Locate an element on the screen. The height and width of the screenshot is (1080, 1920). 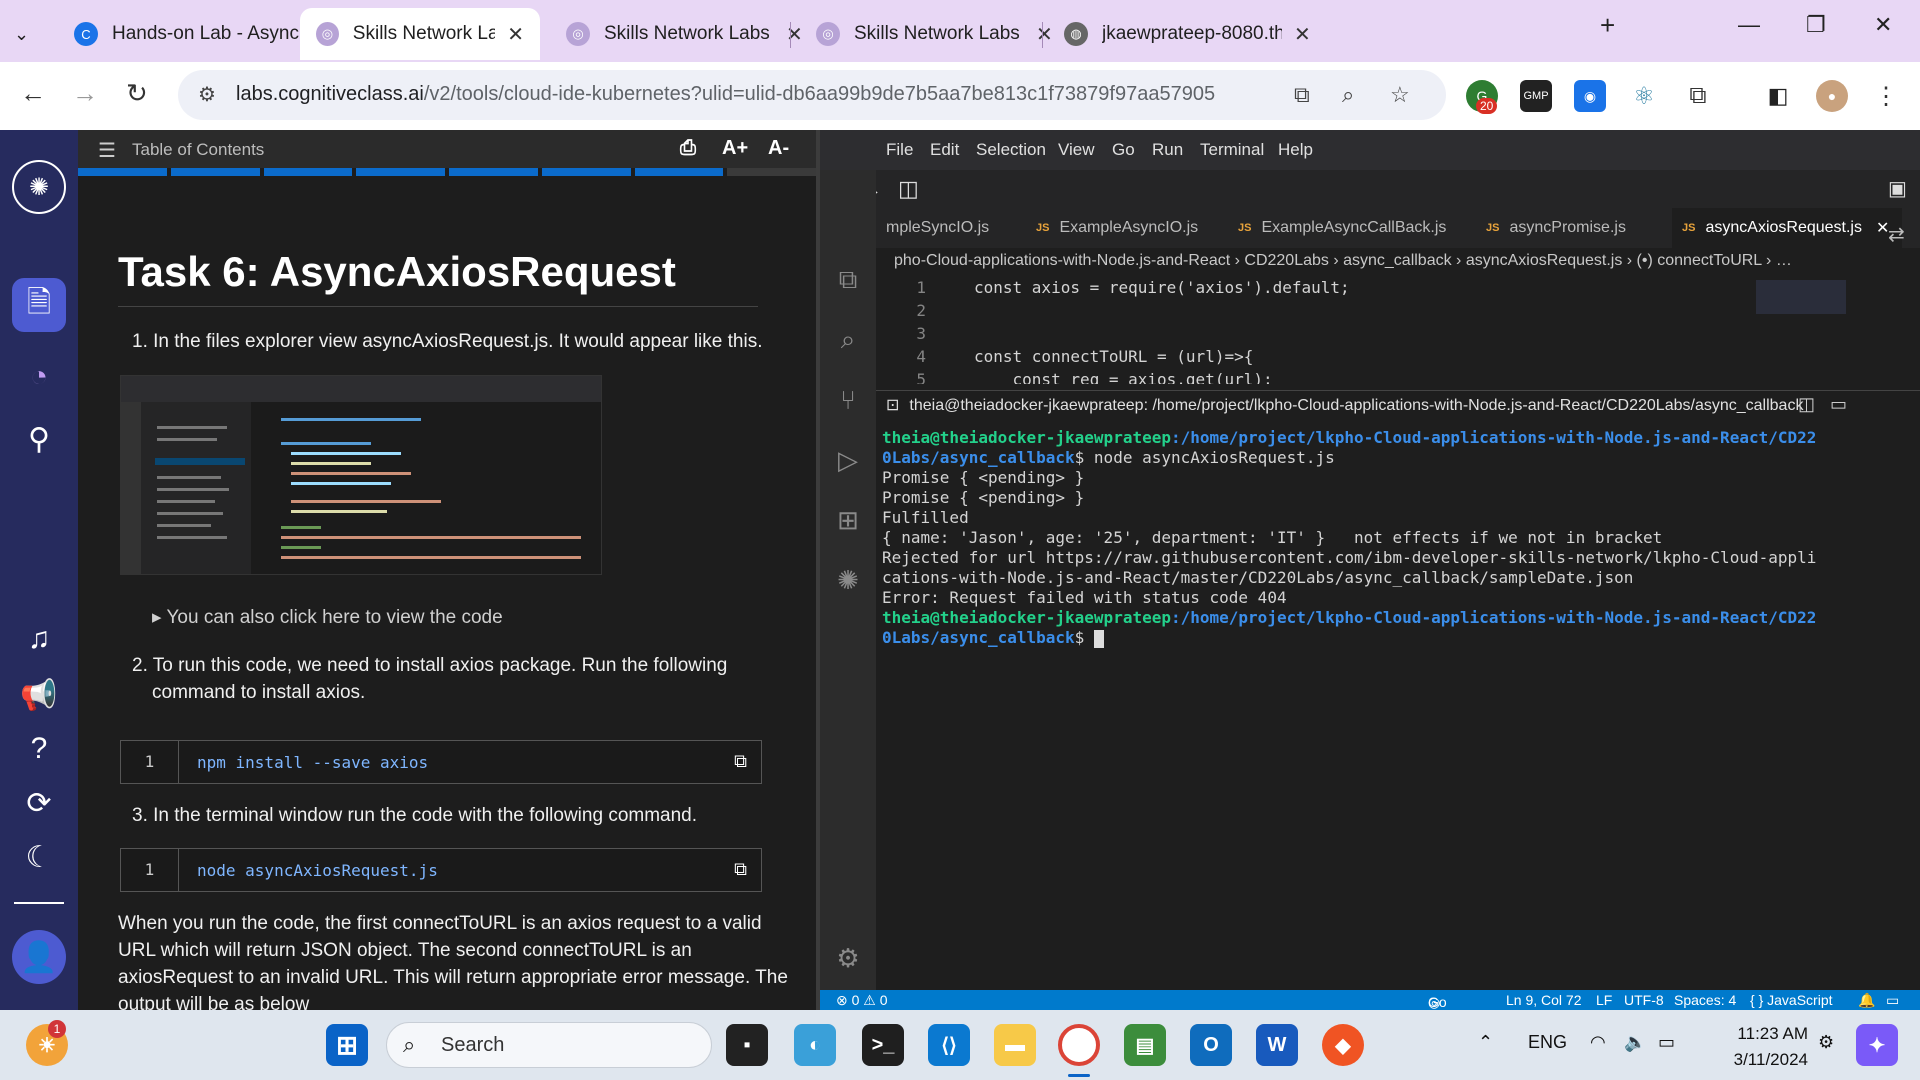
terminal-scrollbar is located at coordinates (1858, 698).